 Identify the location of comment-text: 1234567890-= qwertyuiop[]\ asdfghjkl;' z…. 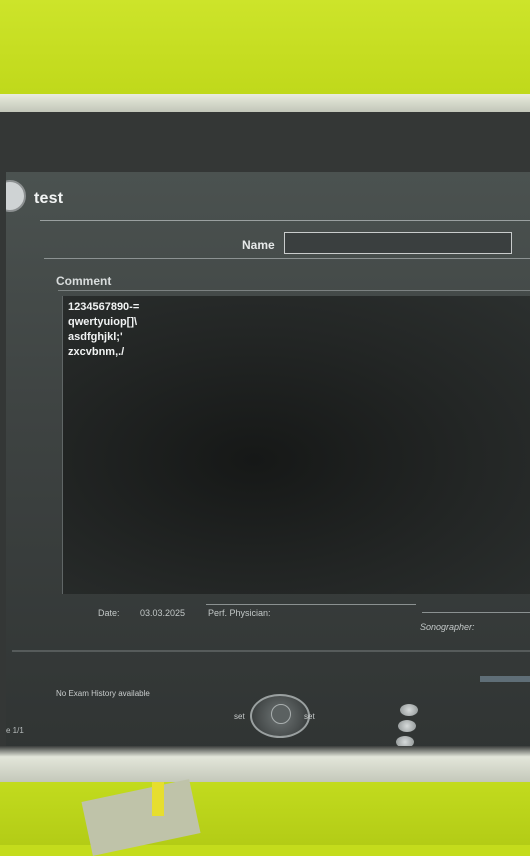
(104, 329).